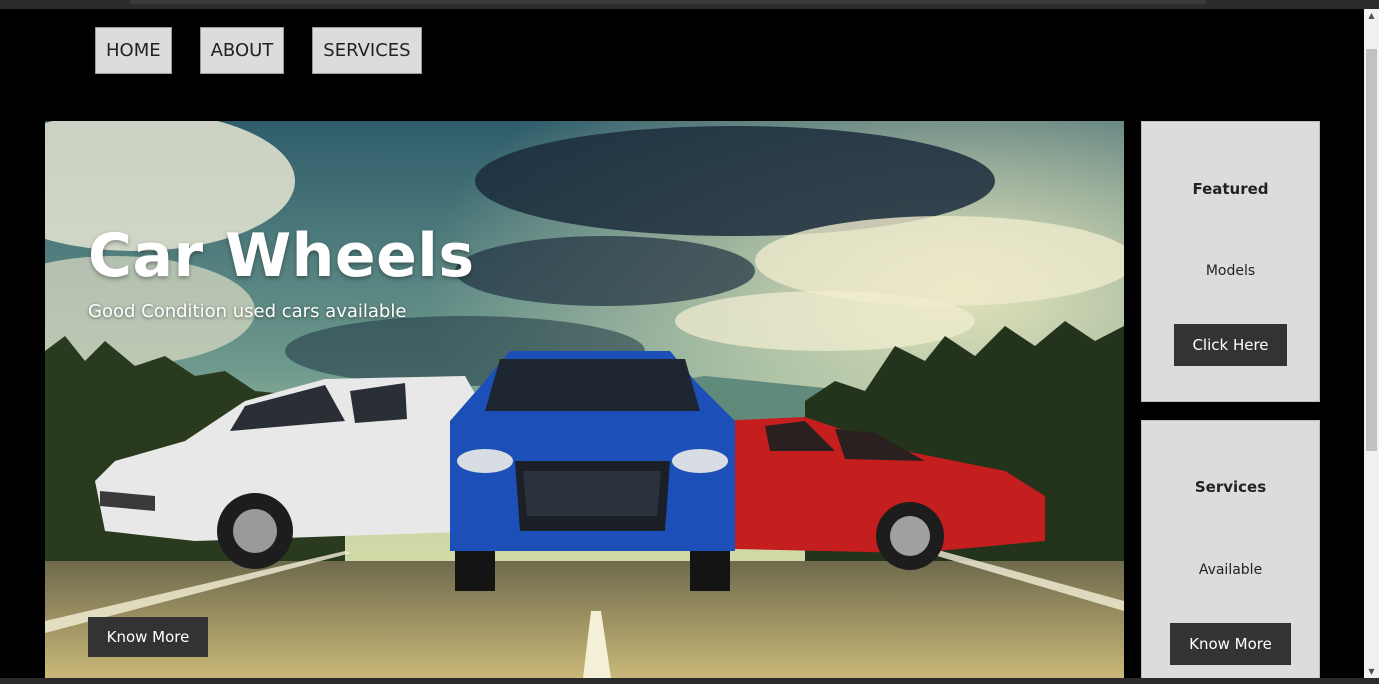 The image size is (1379, 684). I want to click on services-know-more-button: Know More, so click(1230, 644).